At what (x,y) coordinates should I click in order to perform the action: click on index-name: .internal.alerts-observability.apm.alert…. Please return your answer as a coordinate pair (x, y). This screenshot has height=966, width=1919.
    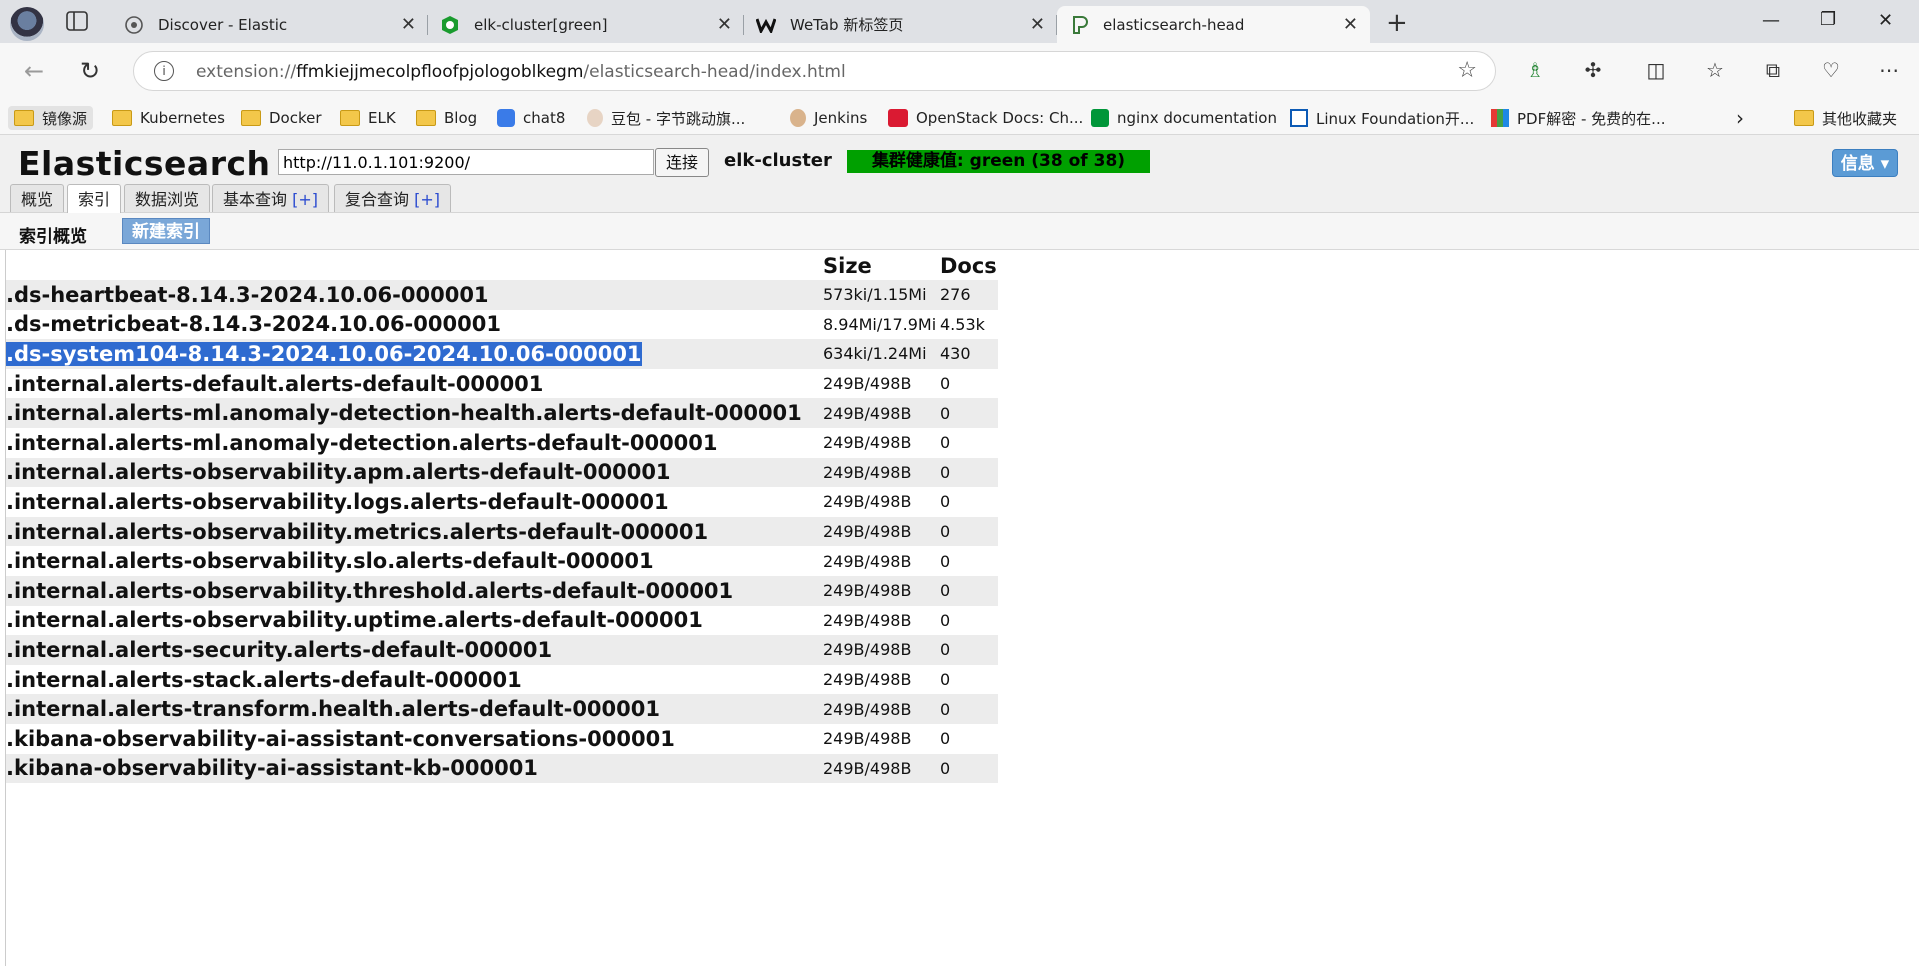
    Looking at the image, I should click on (414, 472).